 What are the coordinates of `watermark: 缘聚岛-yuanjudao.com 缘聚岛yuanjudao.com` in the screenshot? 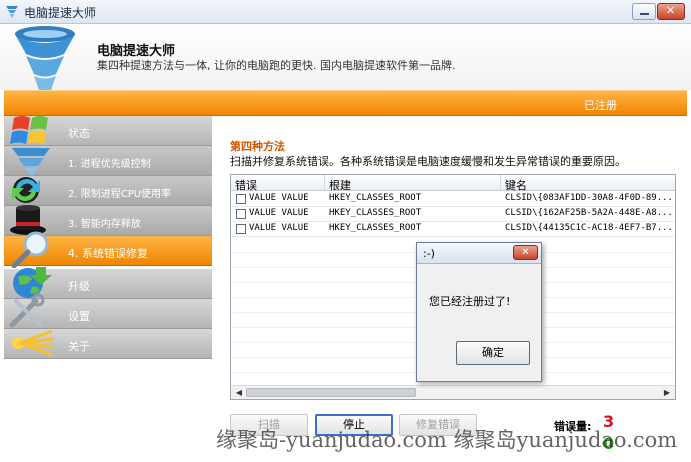 It's located at (447, 440).